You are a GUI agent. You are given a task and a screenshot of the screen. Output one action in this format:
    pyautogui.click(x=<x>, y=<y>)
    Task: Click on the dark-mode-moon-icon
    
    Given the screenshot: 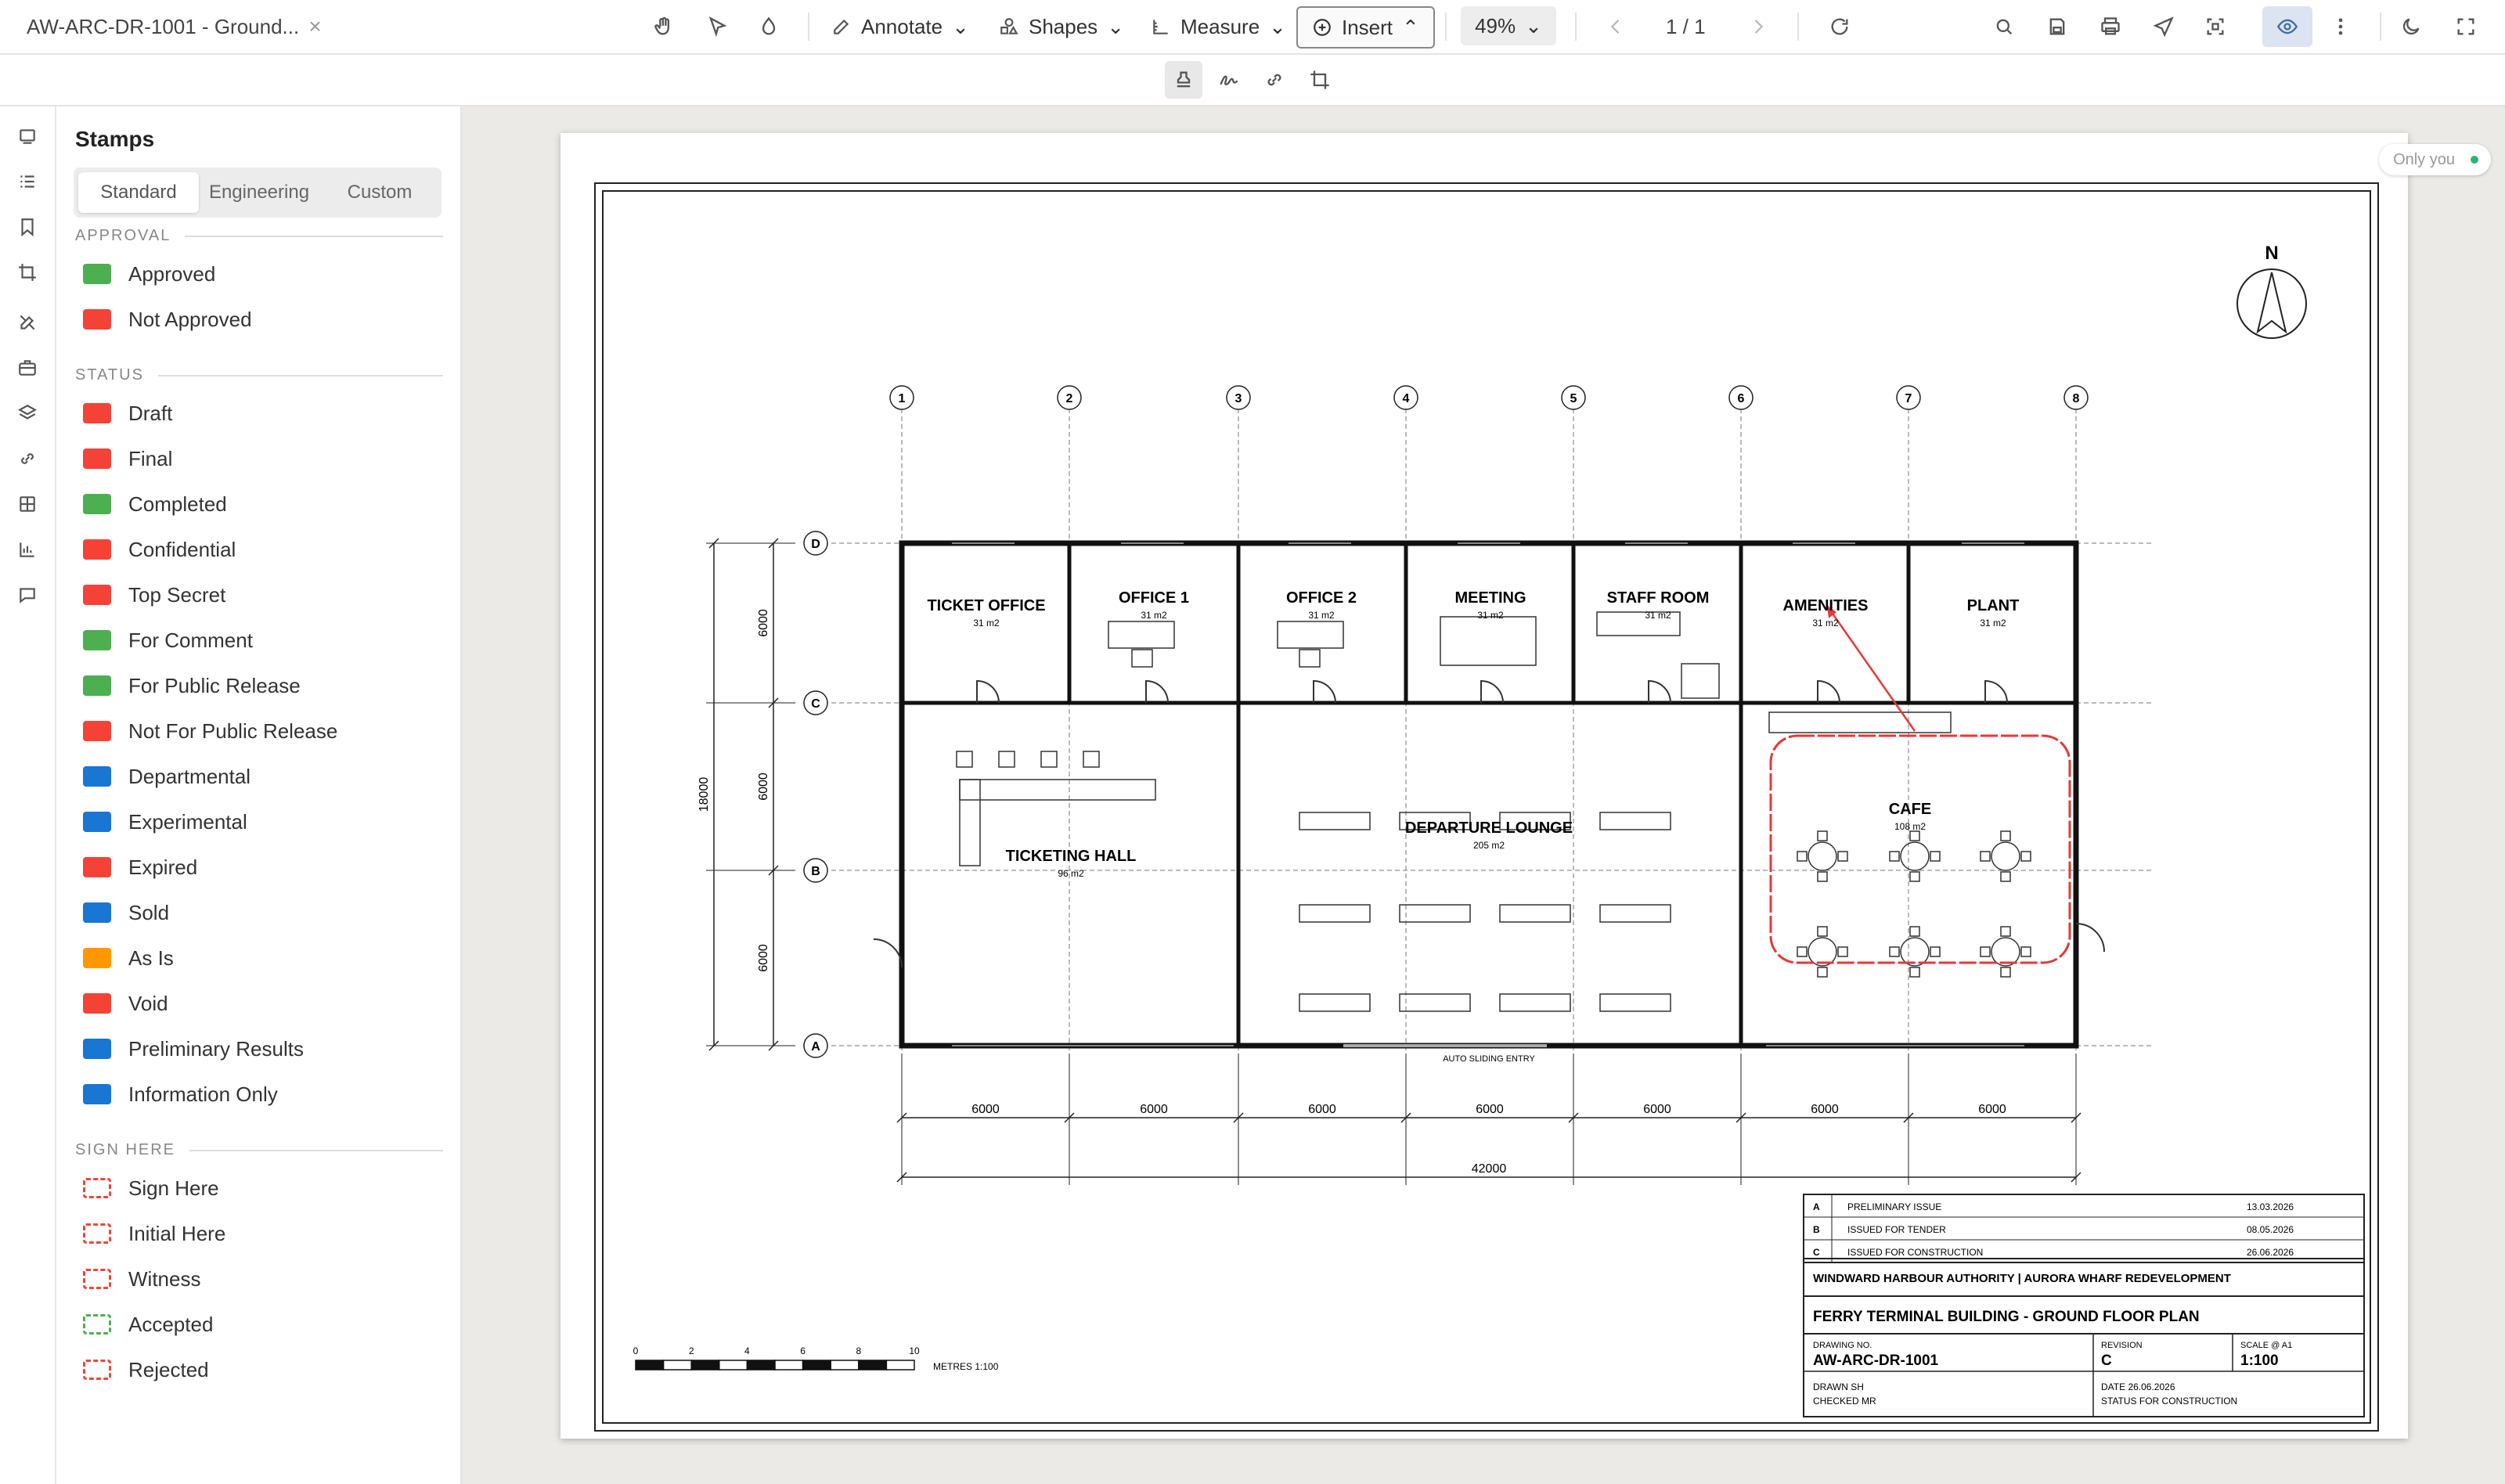 What is the action you would take?
    pyautogui.click(x=2411, y=27)
    